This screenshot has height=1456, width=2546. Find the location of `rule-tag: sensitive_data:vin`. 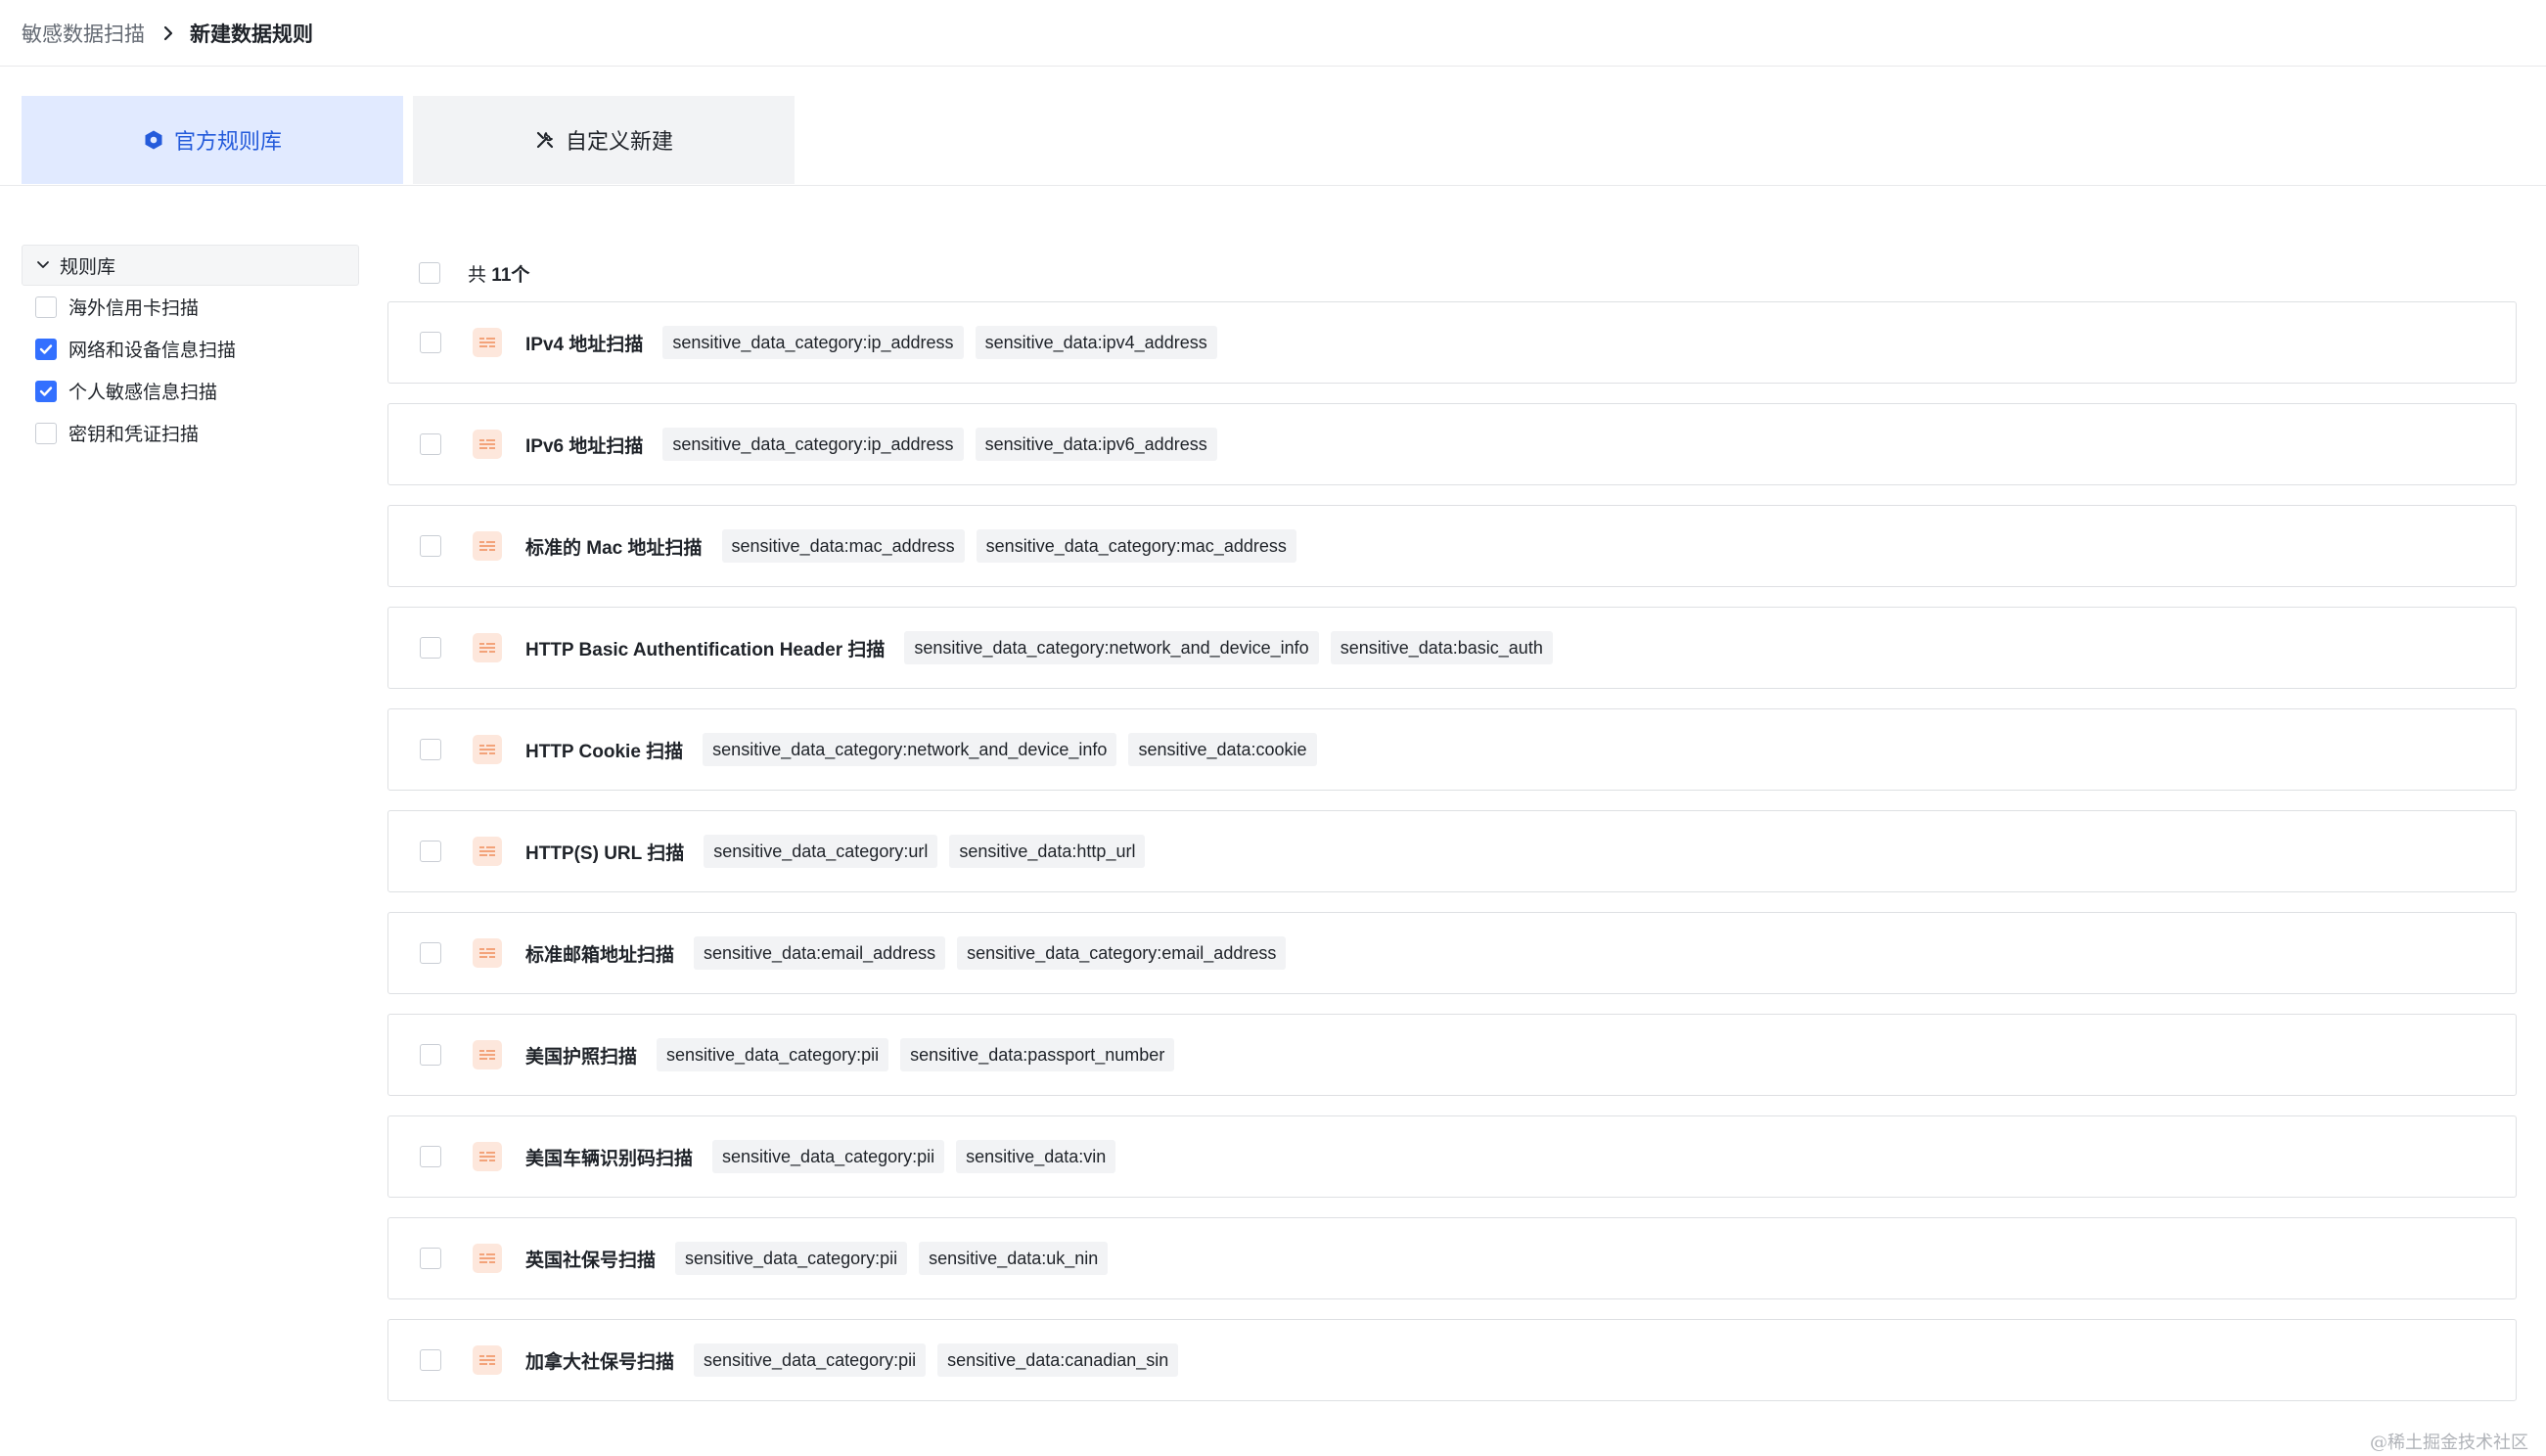

rule-tag: sensitive_data:vin is located at coordinates (1036, 1156).